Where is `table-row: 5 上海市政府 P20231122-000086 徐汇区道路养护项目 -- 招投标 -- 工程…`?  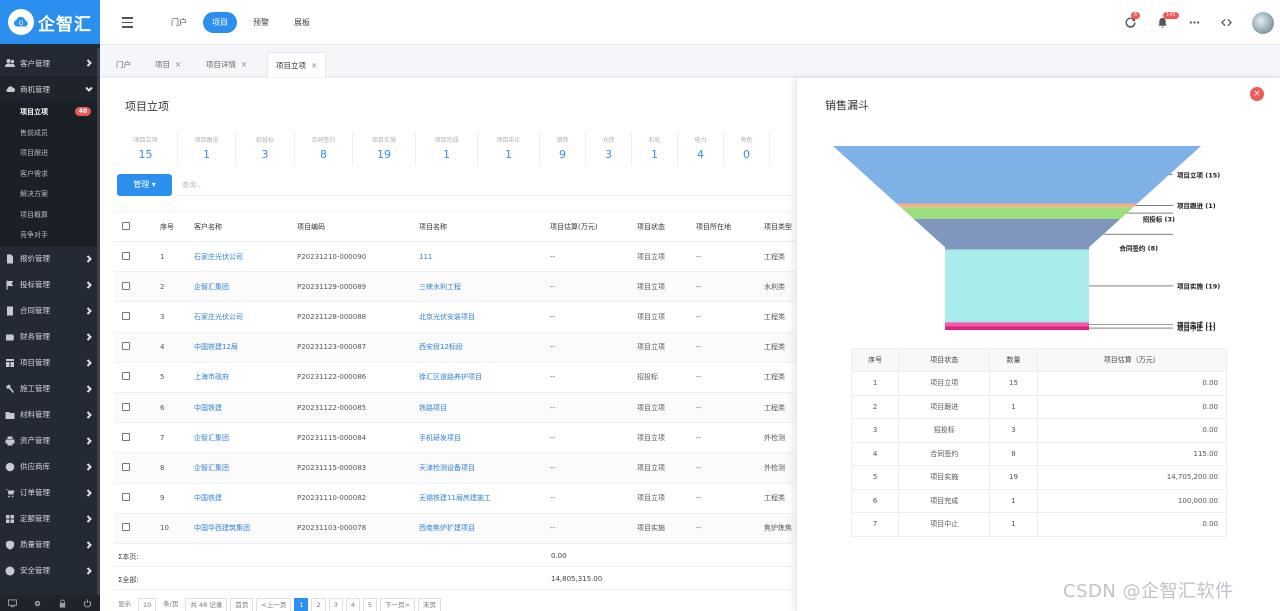 table-row: 5 上海市政府 P20231122-000086 徐汇区道路养护项目 -- 招投标 -- 工程… is located at coordinates (455, 377).